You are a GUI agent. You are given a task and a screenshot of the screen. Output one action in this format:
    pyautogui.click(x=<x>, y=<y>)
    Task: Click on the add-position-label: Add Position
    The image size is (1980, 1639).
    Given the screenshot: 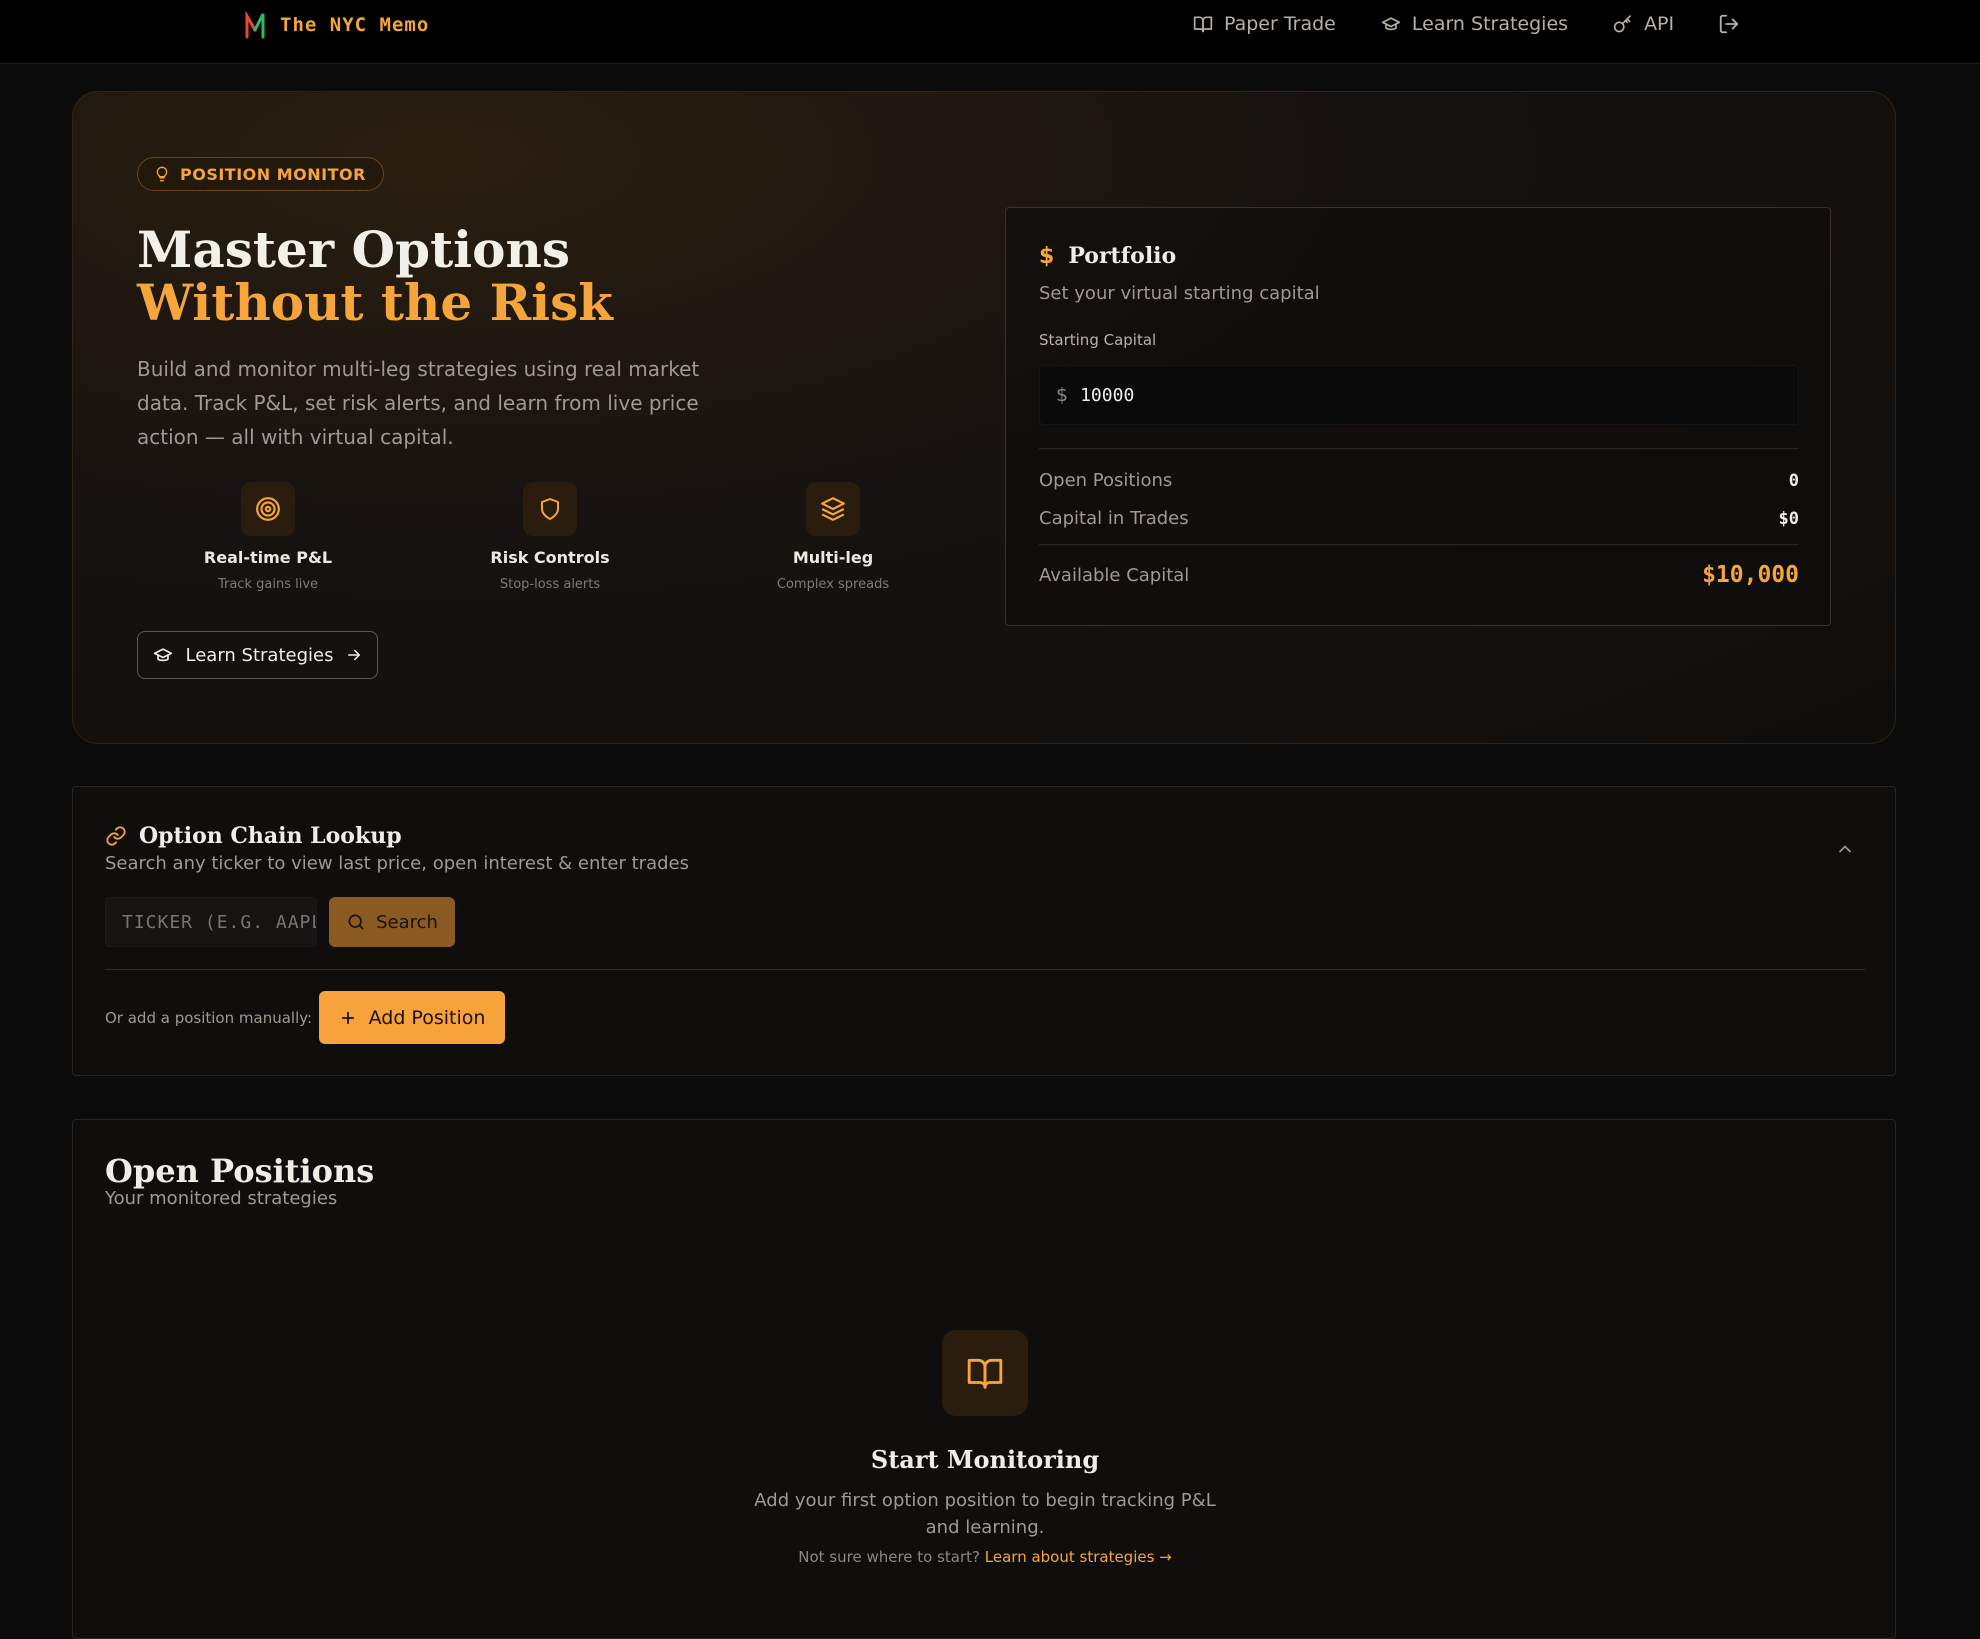 What is the action you would take?
    pyautogui.click(x=427, y=1017)
    